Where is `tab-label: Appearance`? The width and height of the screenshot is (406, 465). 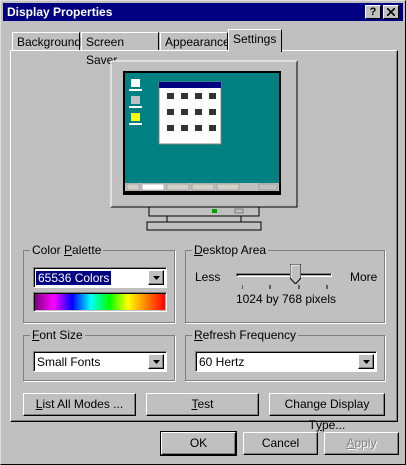
tab-label: Appearance is located at coordinates (197, 42).